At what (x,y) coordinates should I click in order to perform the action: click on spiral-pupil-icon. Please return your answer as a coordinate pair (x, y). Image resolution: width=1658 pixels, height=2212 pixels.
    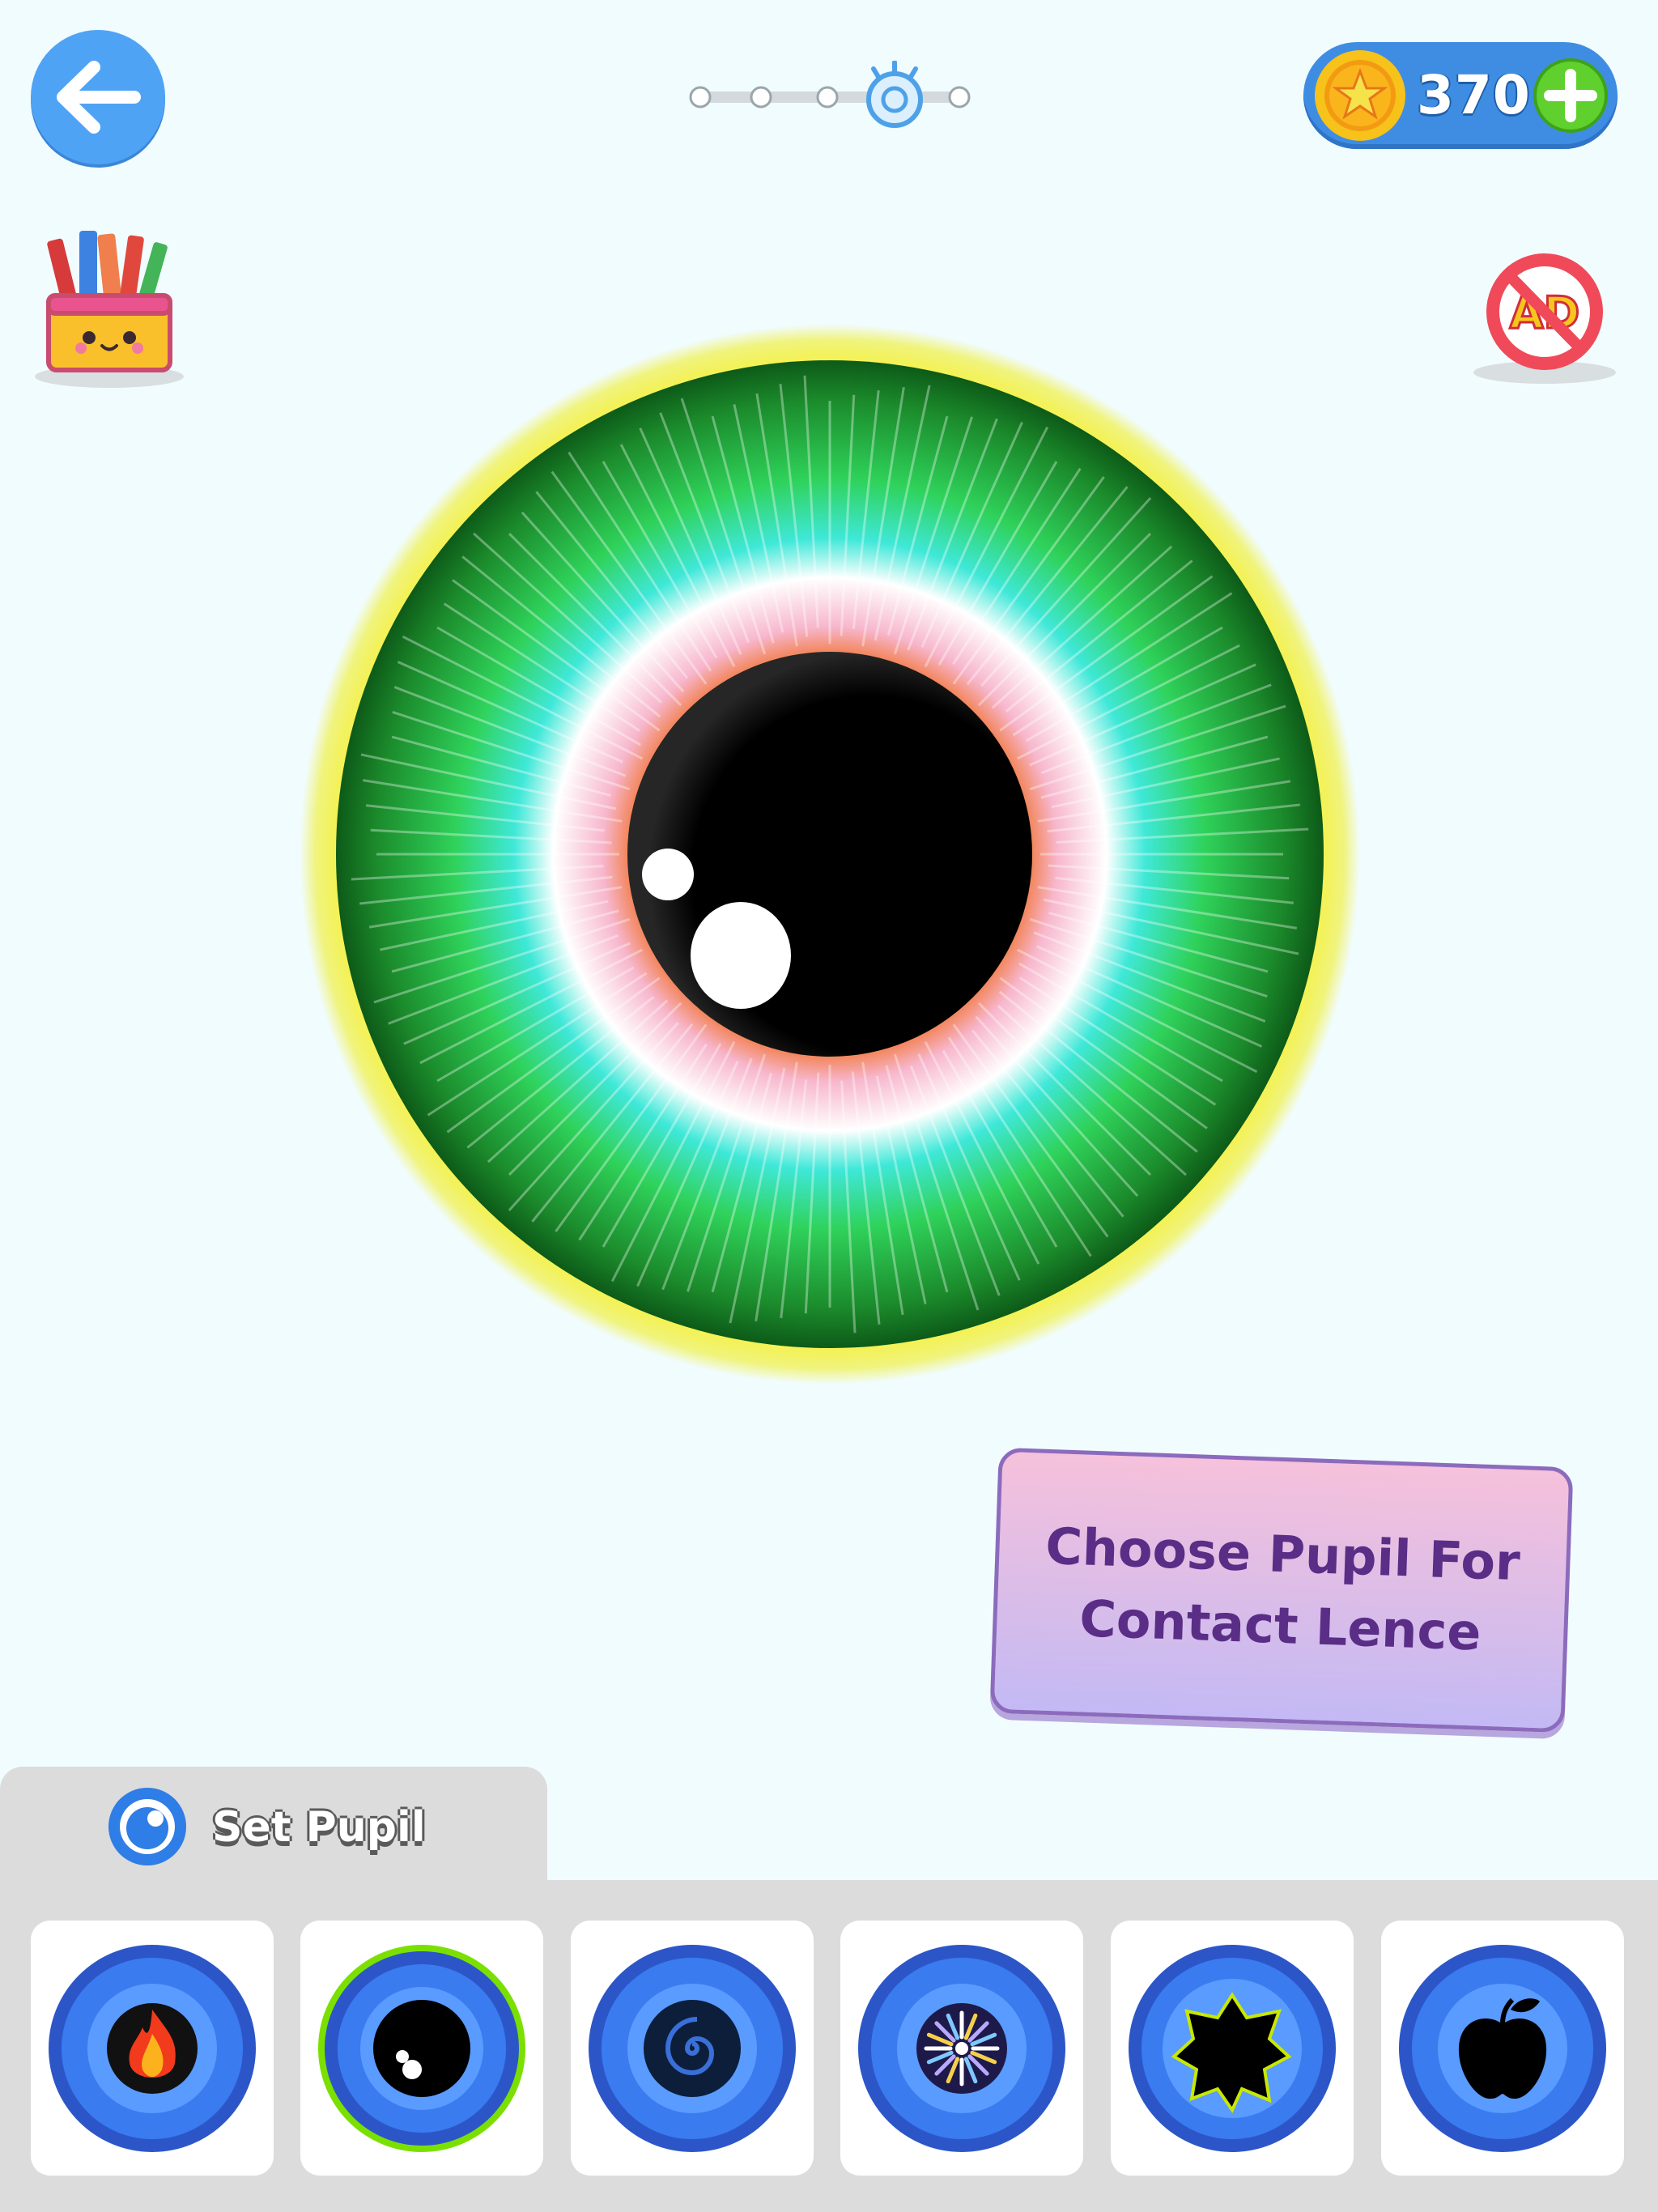
    Looking at the image, I should click on (692, 2048).